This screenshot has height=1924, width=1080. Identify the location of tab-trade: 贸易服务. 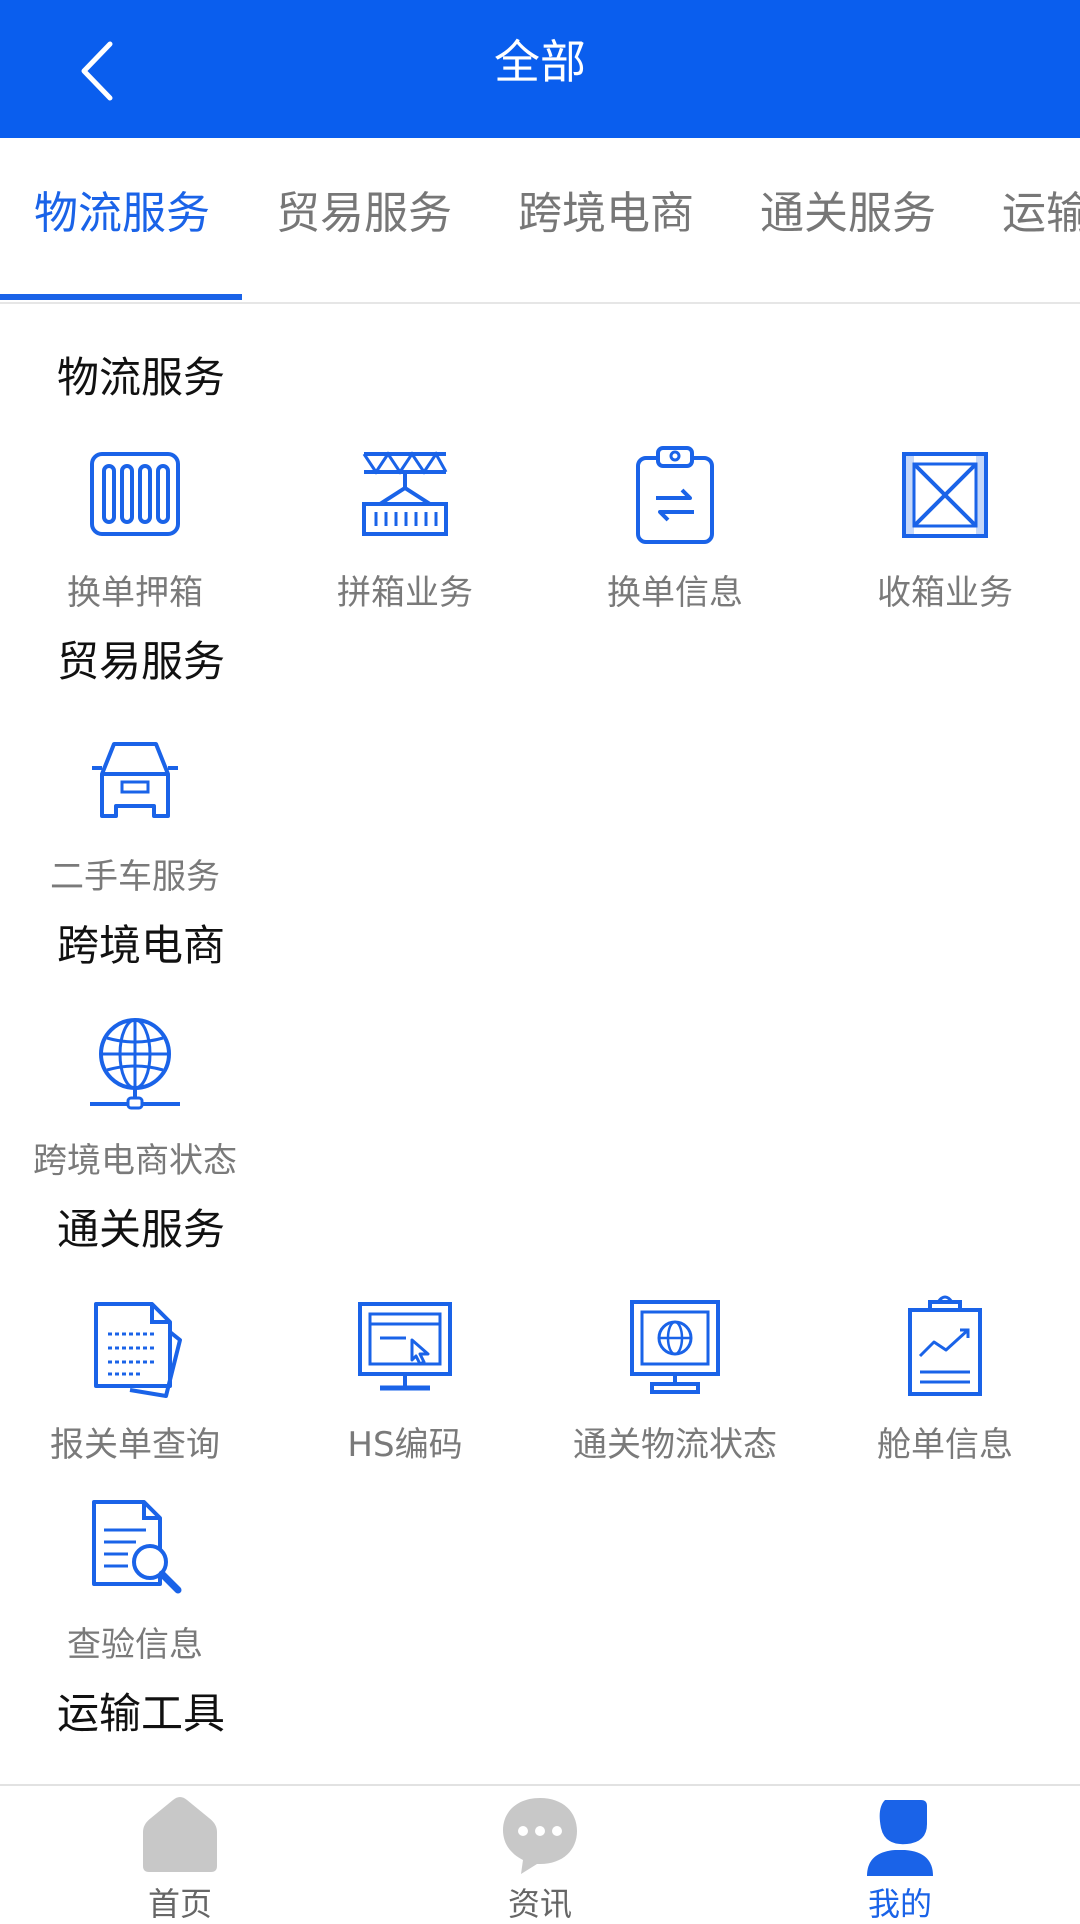
(364, 214).